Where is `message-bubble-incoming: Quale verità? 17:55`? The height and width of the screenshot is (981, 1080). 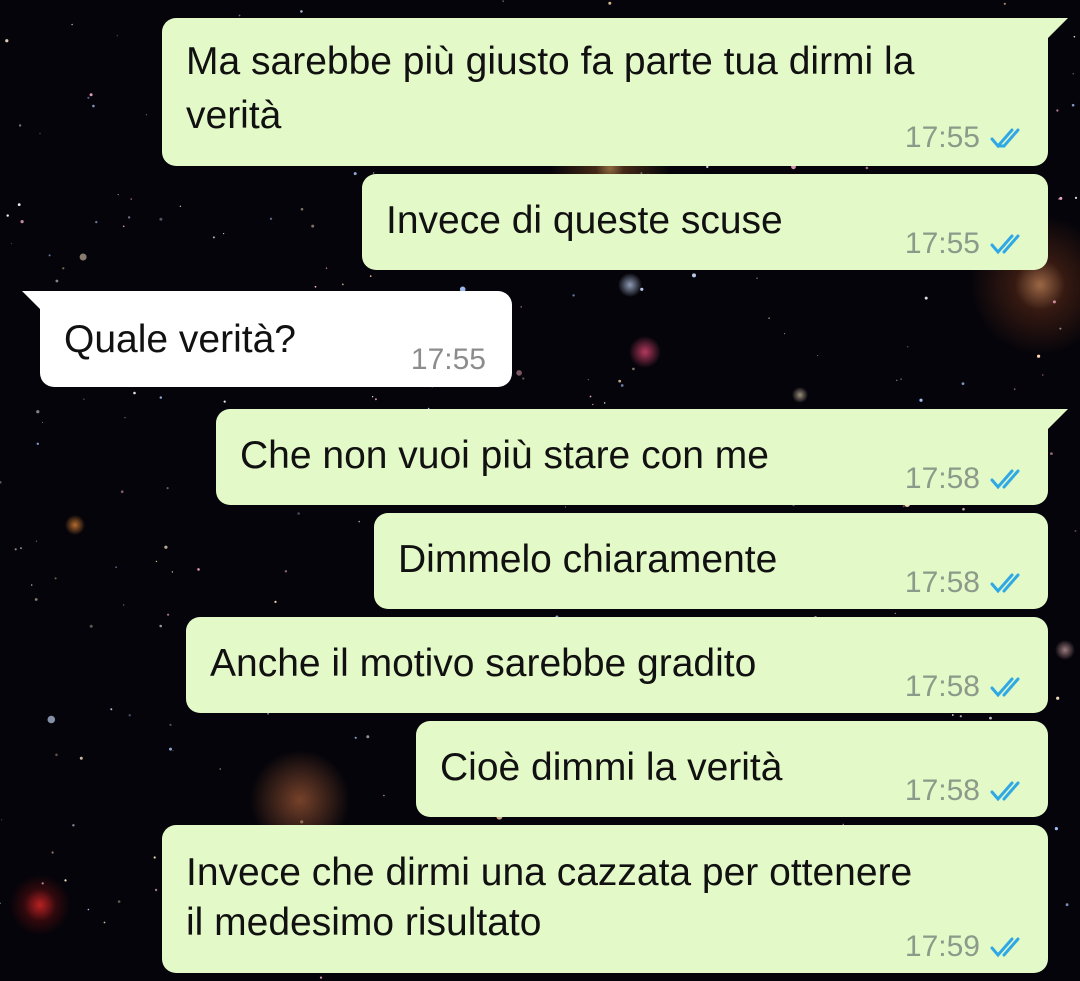 message-bubble-incoming: Quale verità? 17:55 is located at coordinates (276, 339).